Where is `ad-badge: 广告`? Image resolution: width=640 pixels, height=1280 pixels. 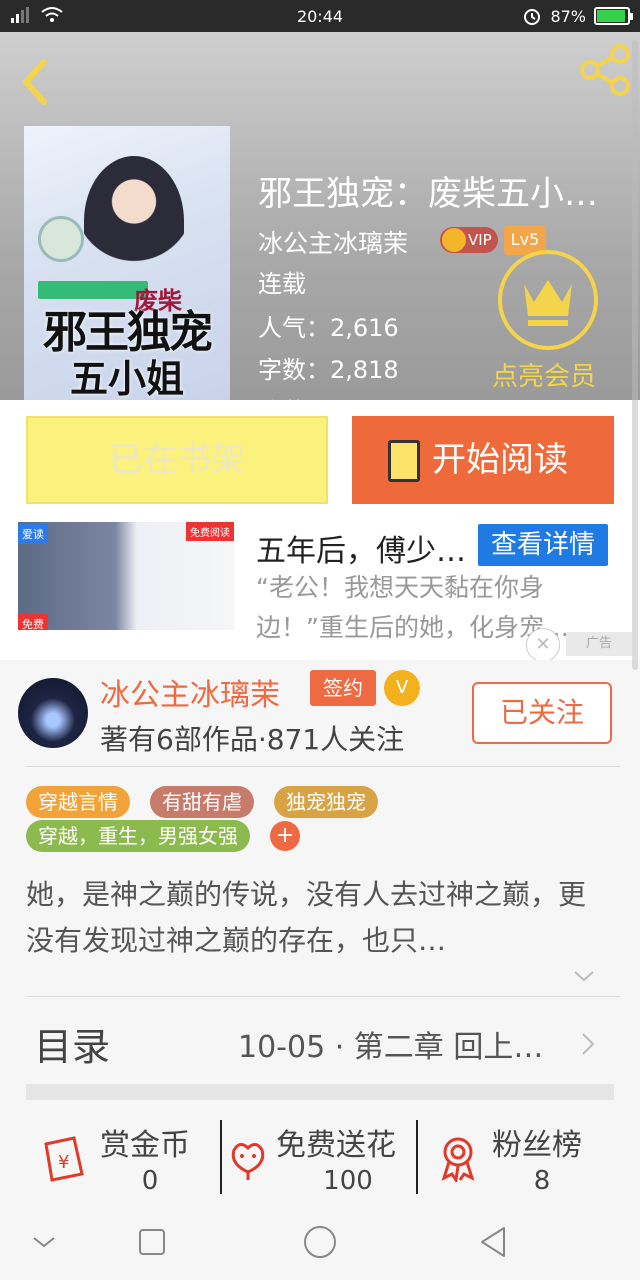
ad-badge: 广告 is located at coordinates (599, 644).